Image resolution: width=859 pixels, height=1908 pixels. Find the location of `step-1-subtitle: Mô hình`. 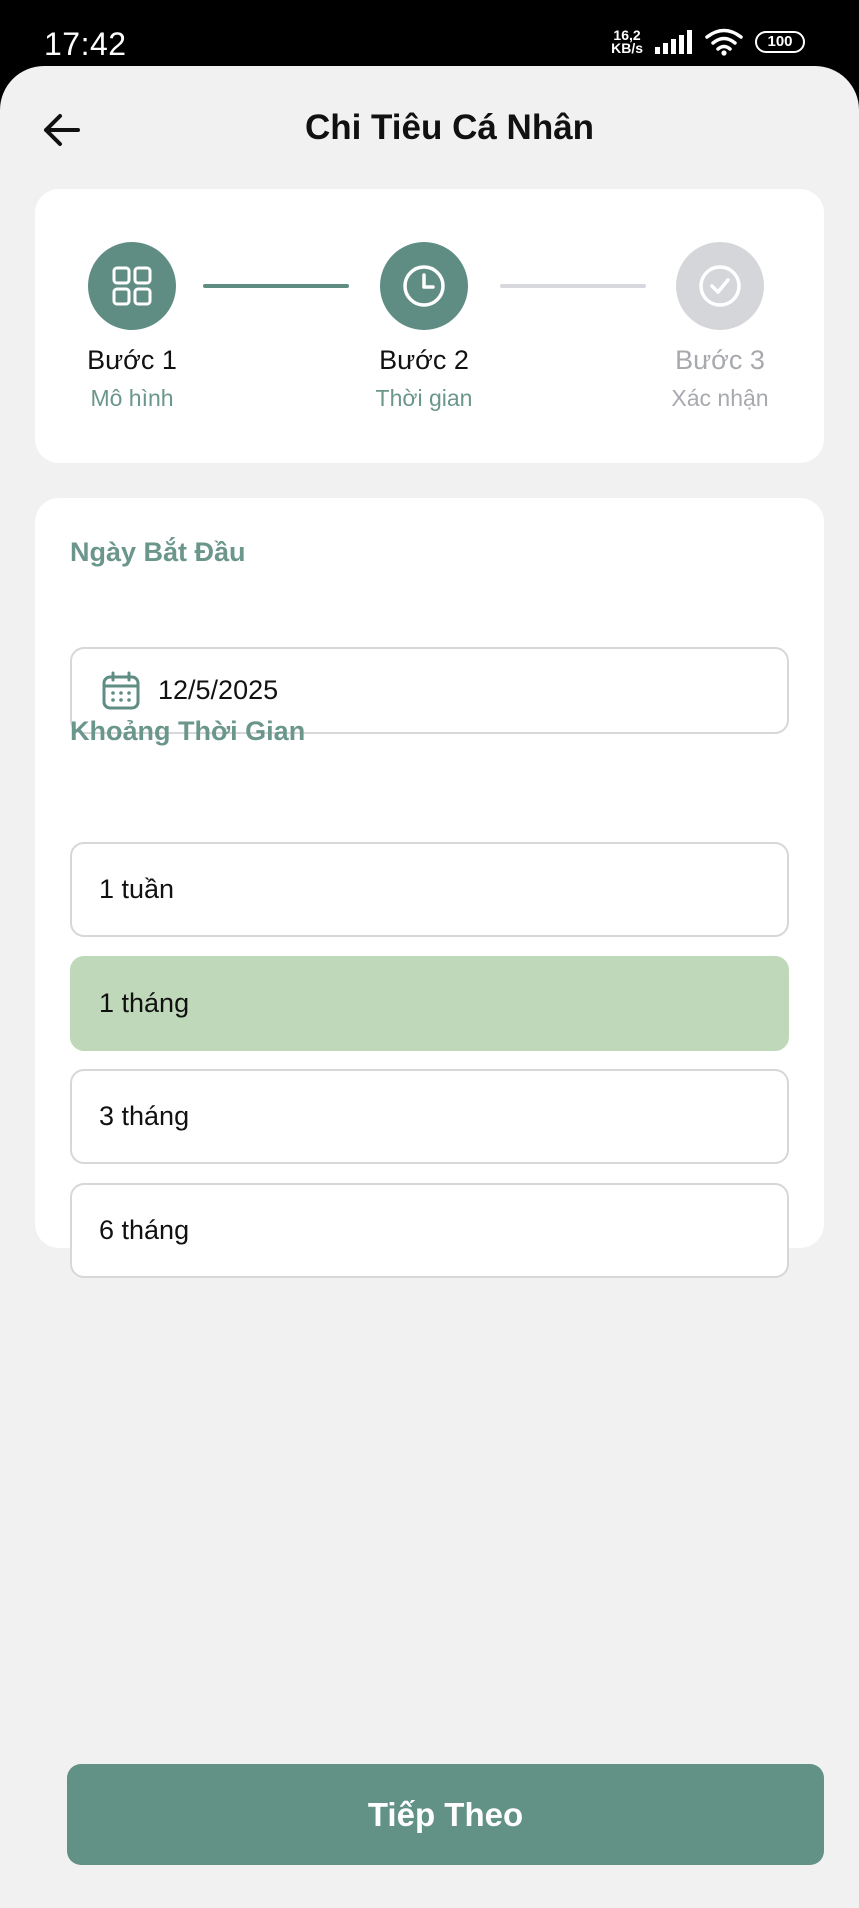

step-1-subtitle: Mô hình is located at coordinates (132, 398).